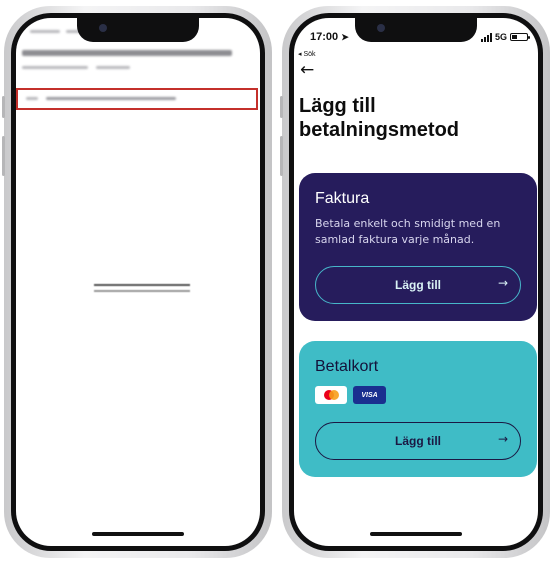  Describe the element at coordinates (331, 395) in the screenshot. I see `mastercard-icon` at that location.